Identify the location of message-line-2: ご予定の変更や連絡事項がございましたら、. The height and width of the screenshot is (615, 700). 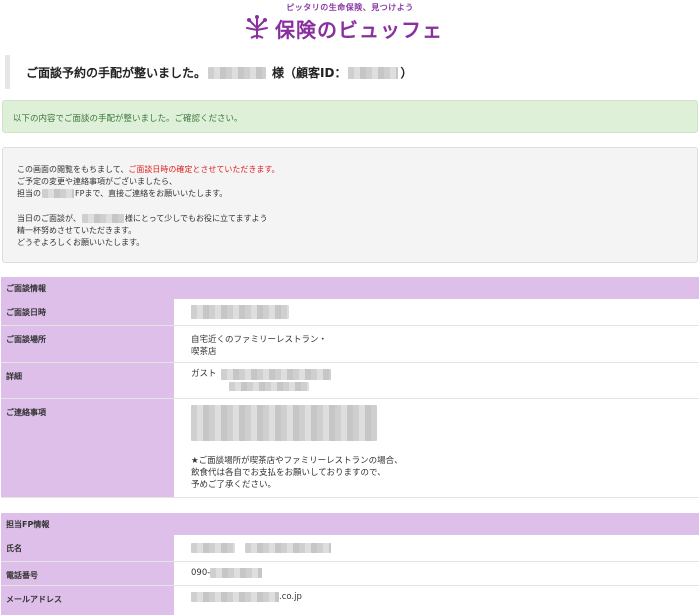
(97, 181).